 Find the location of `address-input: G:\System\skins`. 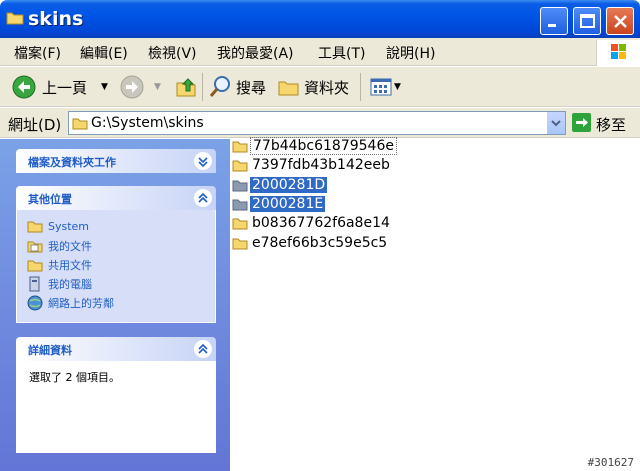

address-input: G:\System\skins is located at coordinates (317, 123).